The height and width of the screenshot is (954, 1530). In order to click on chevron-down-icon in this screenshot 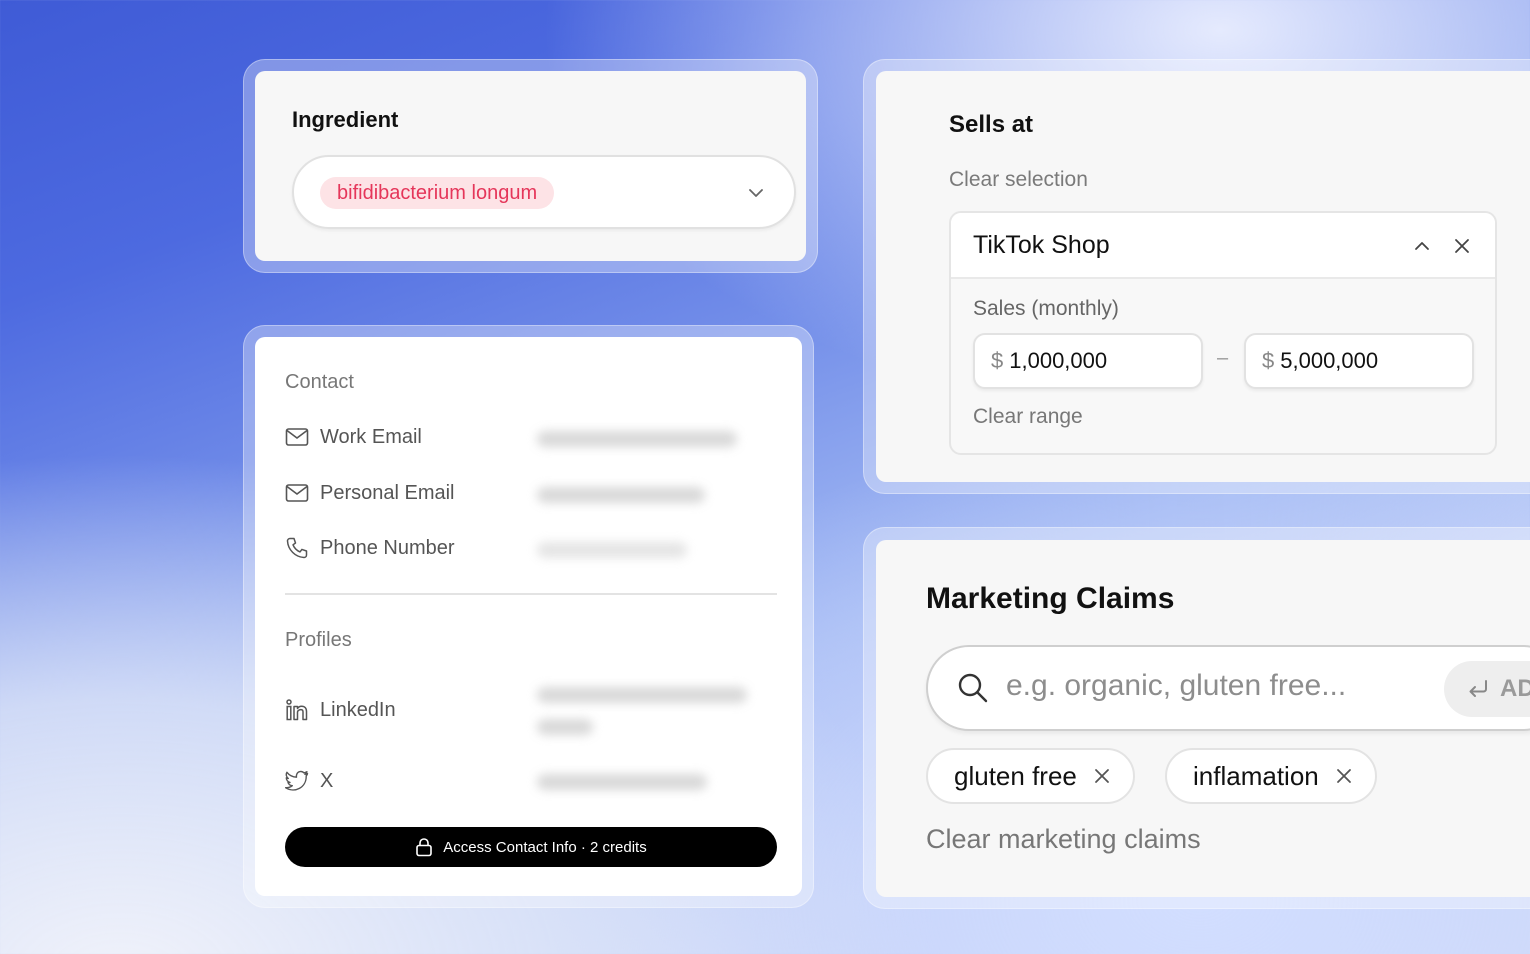, I will do `click(756, 193)`.